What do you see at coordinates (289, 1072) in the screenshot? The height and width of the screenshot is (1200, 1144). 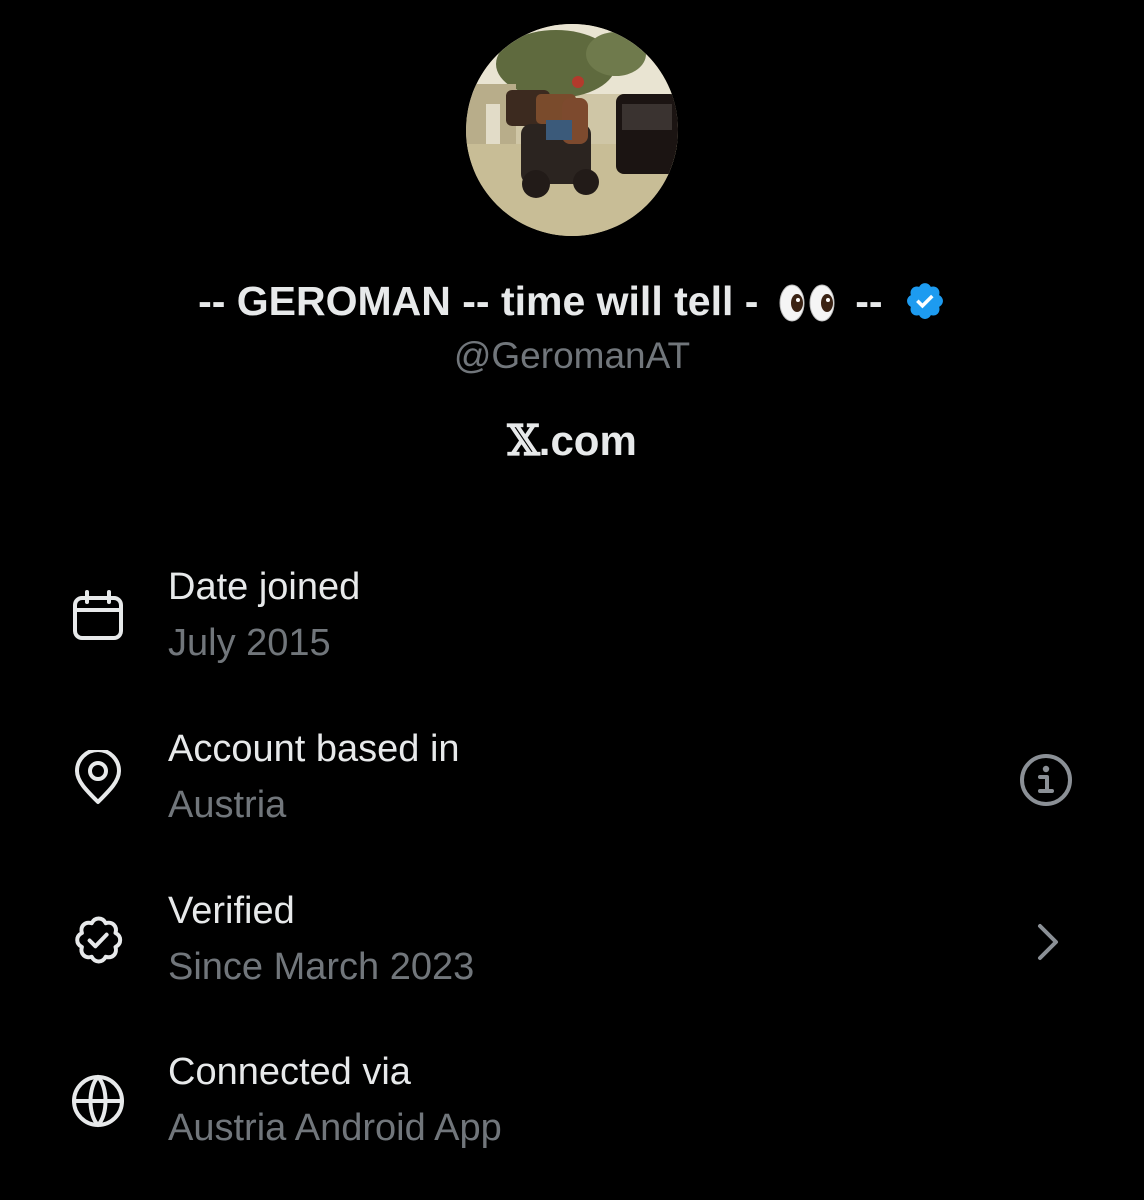 I see `detail-label: Connected via` at bounding box center [289, 1072].